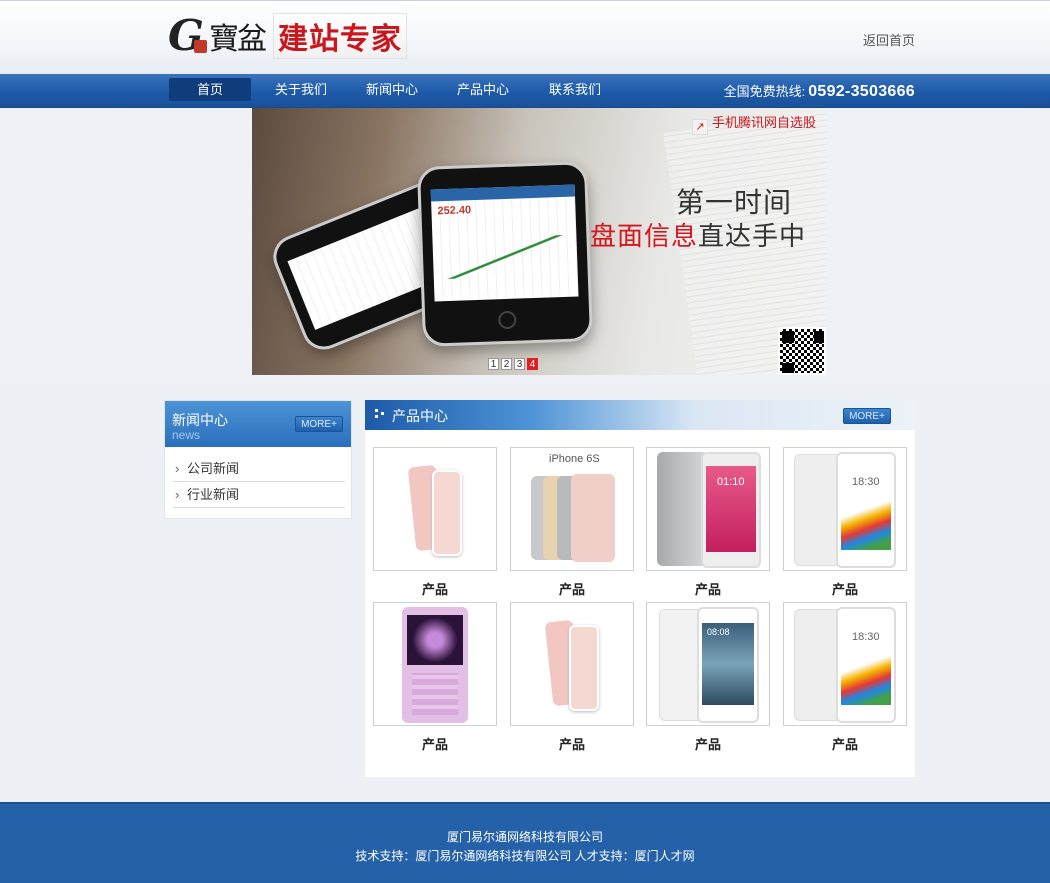 The height and width of the screenshot is (883, 1050). What do you see at coordinates (525, 37) in the screenshot?
I see `site-header: G 寶盆 建站专家 返回首页` at bounding box center [525, 37].